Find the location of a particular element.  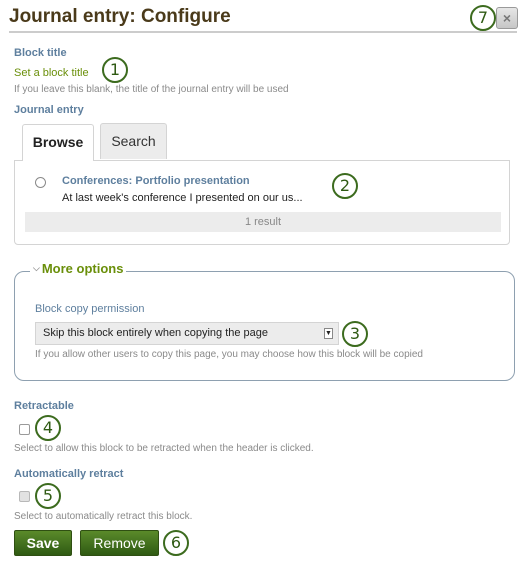

copy-permission-label: Block copy permission is located at coordinates (90, 309).